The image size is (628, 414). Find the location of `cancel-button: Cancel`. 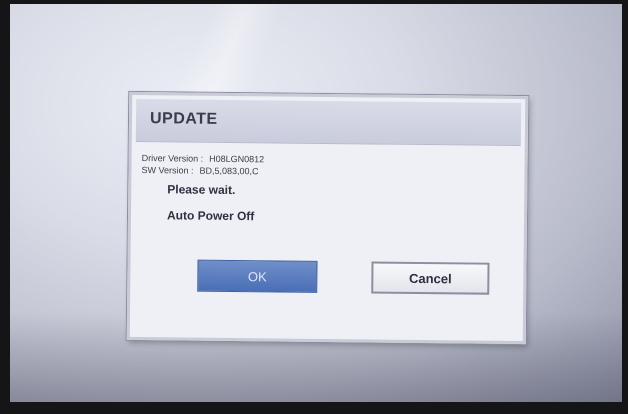

cancel-button: Cancel is located at coordinates (430, 278).